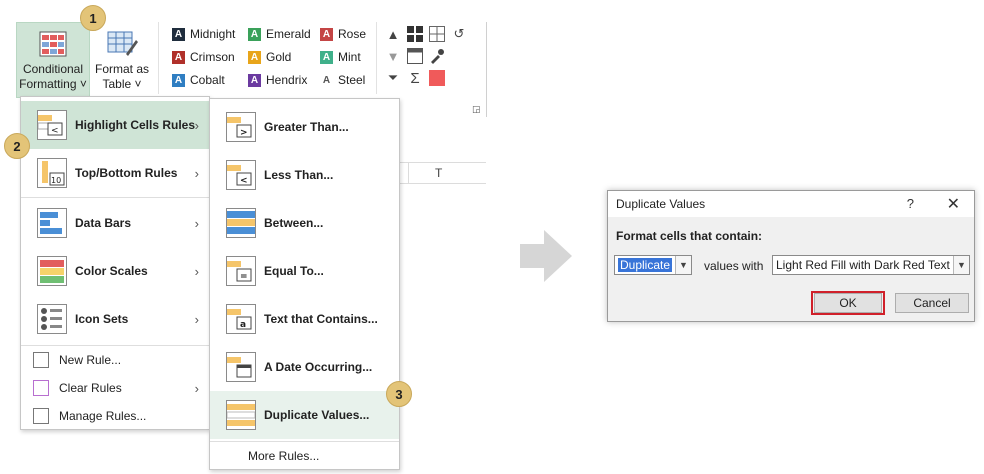 Image resolution: width=984 pixels, height=474 pixels. I want to click on dialog-heading: Format cells that contain:, so click(689, 236).